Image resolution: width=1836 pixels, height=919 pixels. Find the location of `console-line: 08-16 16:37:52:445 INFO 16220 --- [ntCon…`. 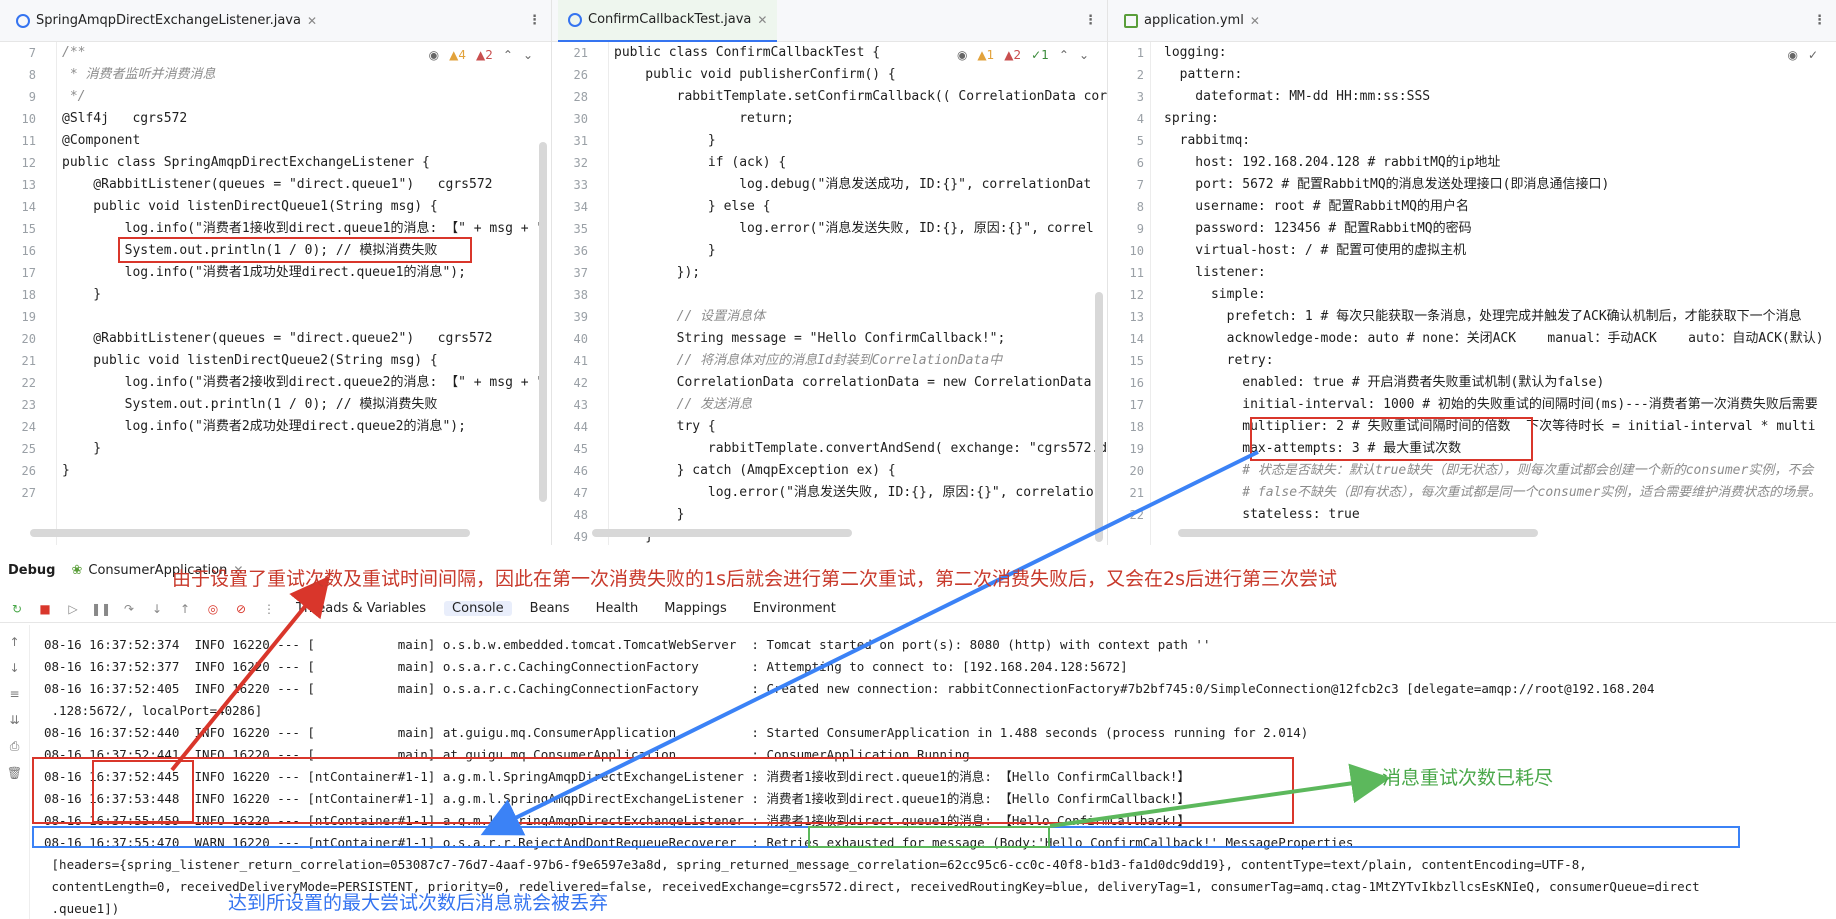

console-line: 08-16 16:37:52:445 INFO 16220 --- [ntCon… is located at coordinates (617, 777).